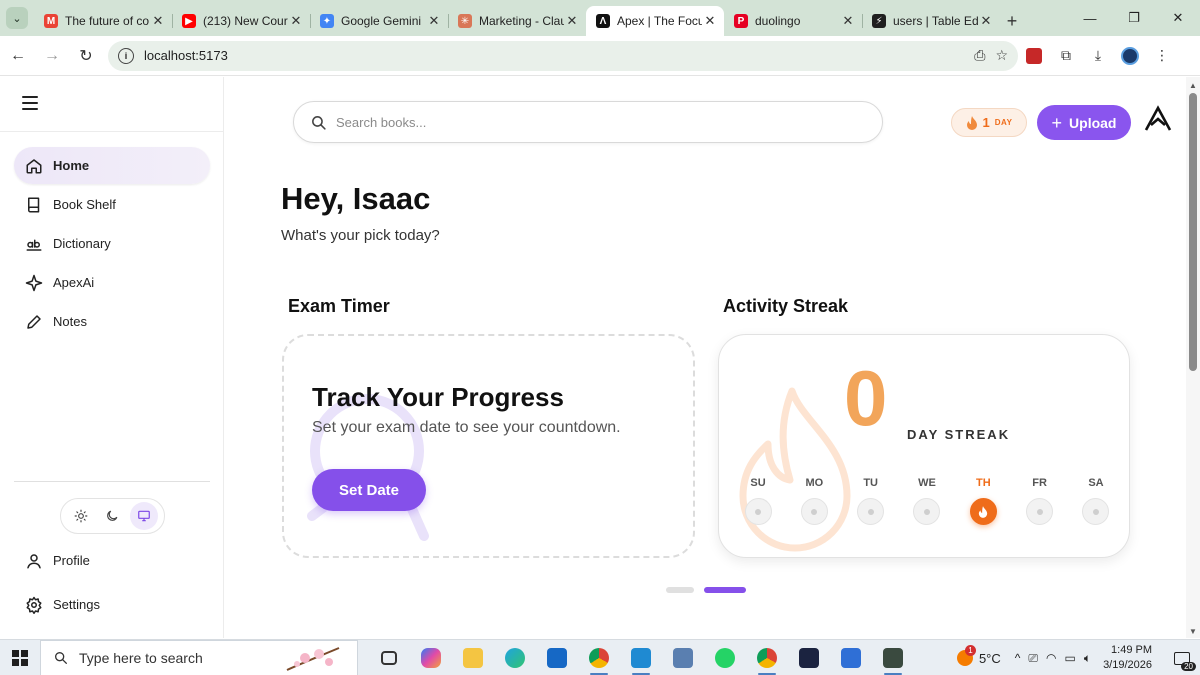 This screenshot has height=675, width=1200. I want to click on sidebar-item-book-shelf: Book Shelf, so click(112, 204).